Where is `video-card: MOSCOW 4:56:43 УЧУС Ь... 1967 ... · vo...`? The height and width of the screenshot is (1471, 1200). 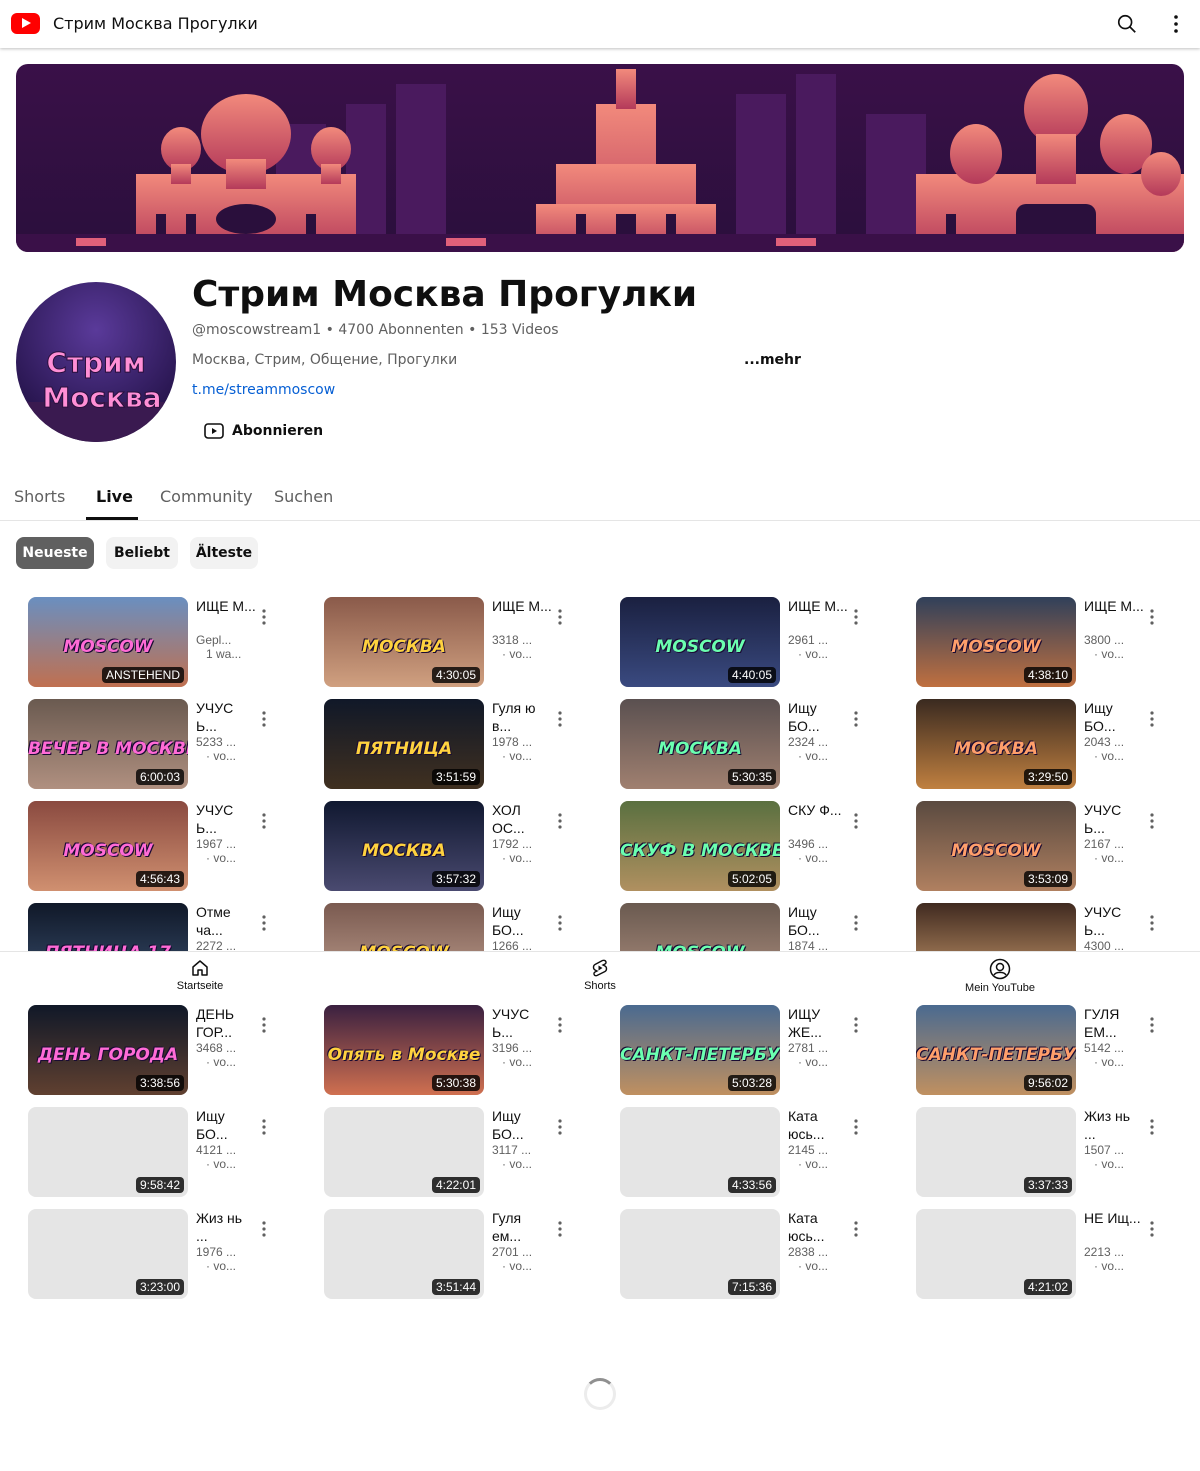
video-card: MOSCOW 4:56:43 УЧУС Ь... 1967 ... · vo... is located at coordinates (168, 847).